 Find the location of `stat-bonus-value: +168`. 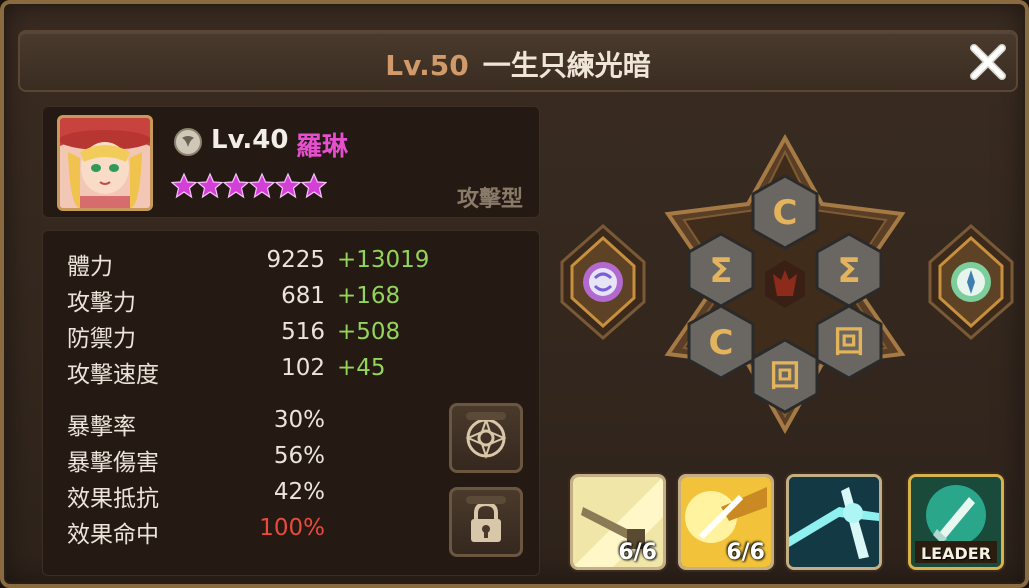

stat-bonus-value: +168 is located at coordinates (369, 296).